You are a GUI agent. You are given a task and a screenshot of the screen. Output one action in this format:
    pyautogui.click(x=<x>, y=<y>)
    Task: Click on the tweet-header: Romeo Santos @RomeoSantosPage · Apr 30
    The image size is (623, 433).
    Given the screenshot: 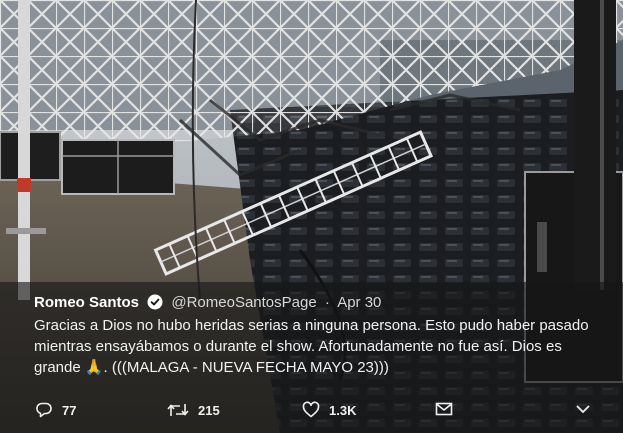 What is the action you would take?
    pyautogui.click(x=207, y=304)
    